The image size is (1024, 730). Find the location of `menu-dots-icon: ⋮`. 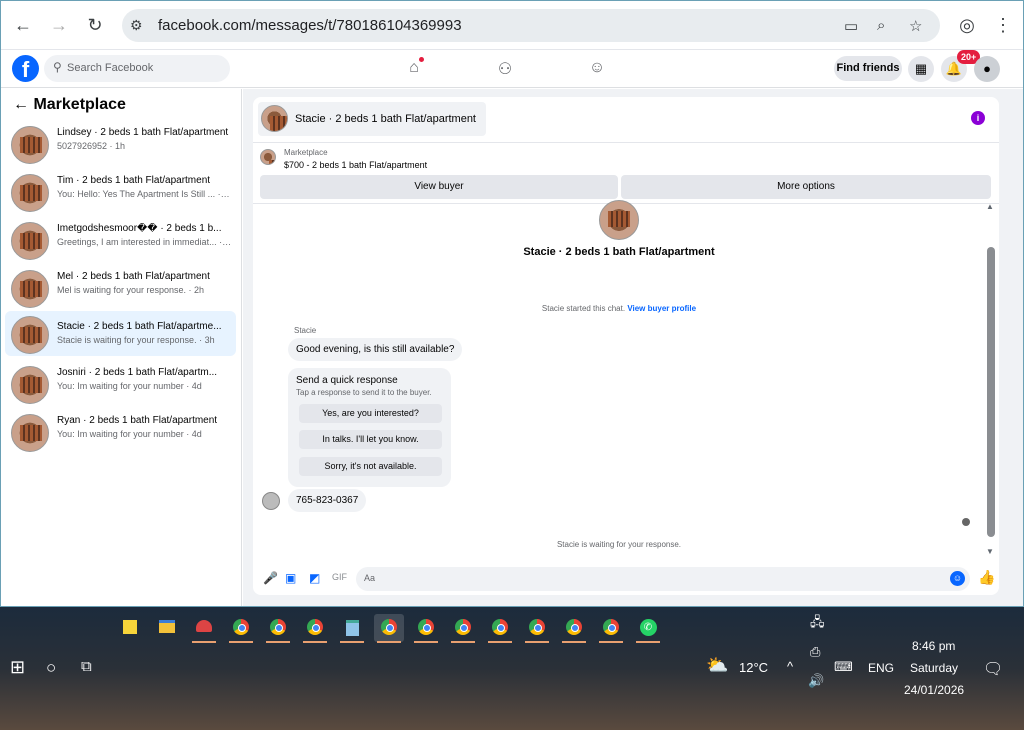

menu-dots-icon: ⋮ is located at coordinates (1003, 25).